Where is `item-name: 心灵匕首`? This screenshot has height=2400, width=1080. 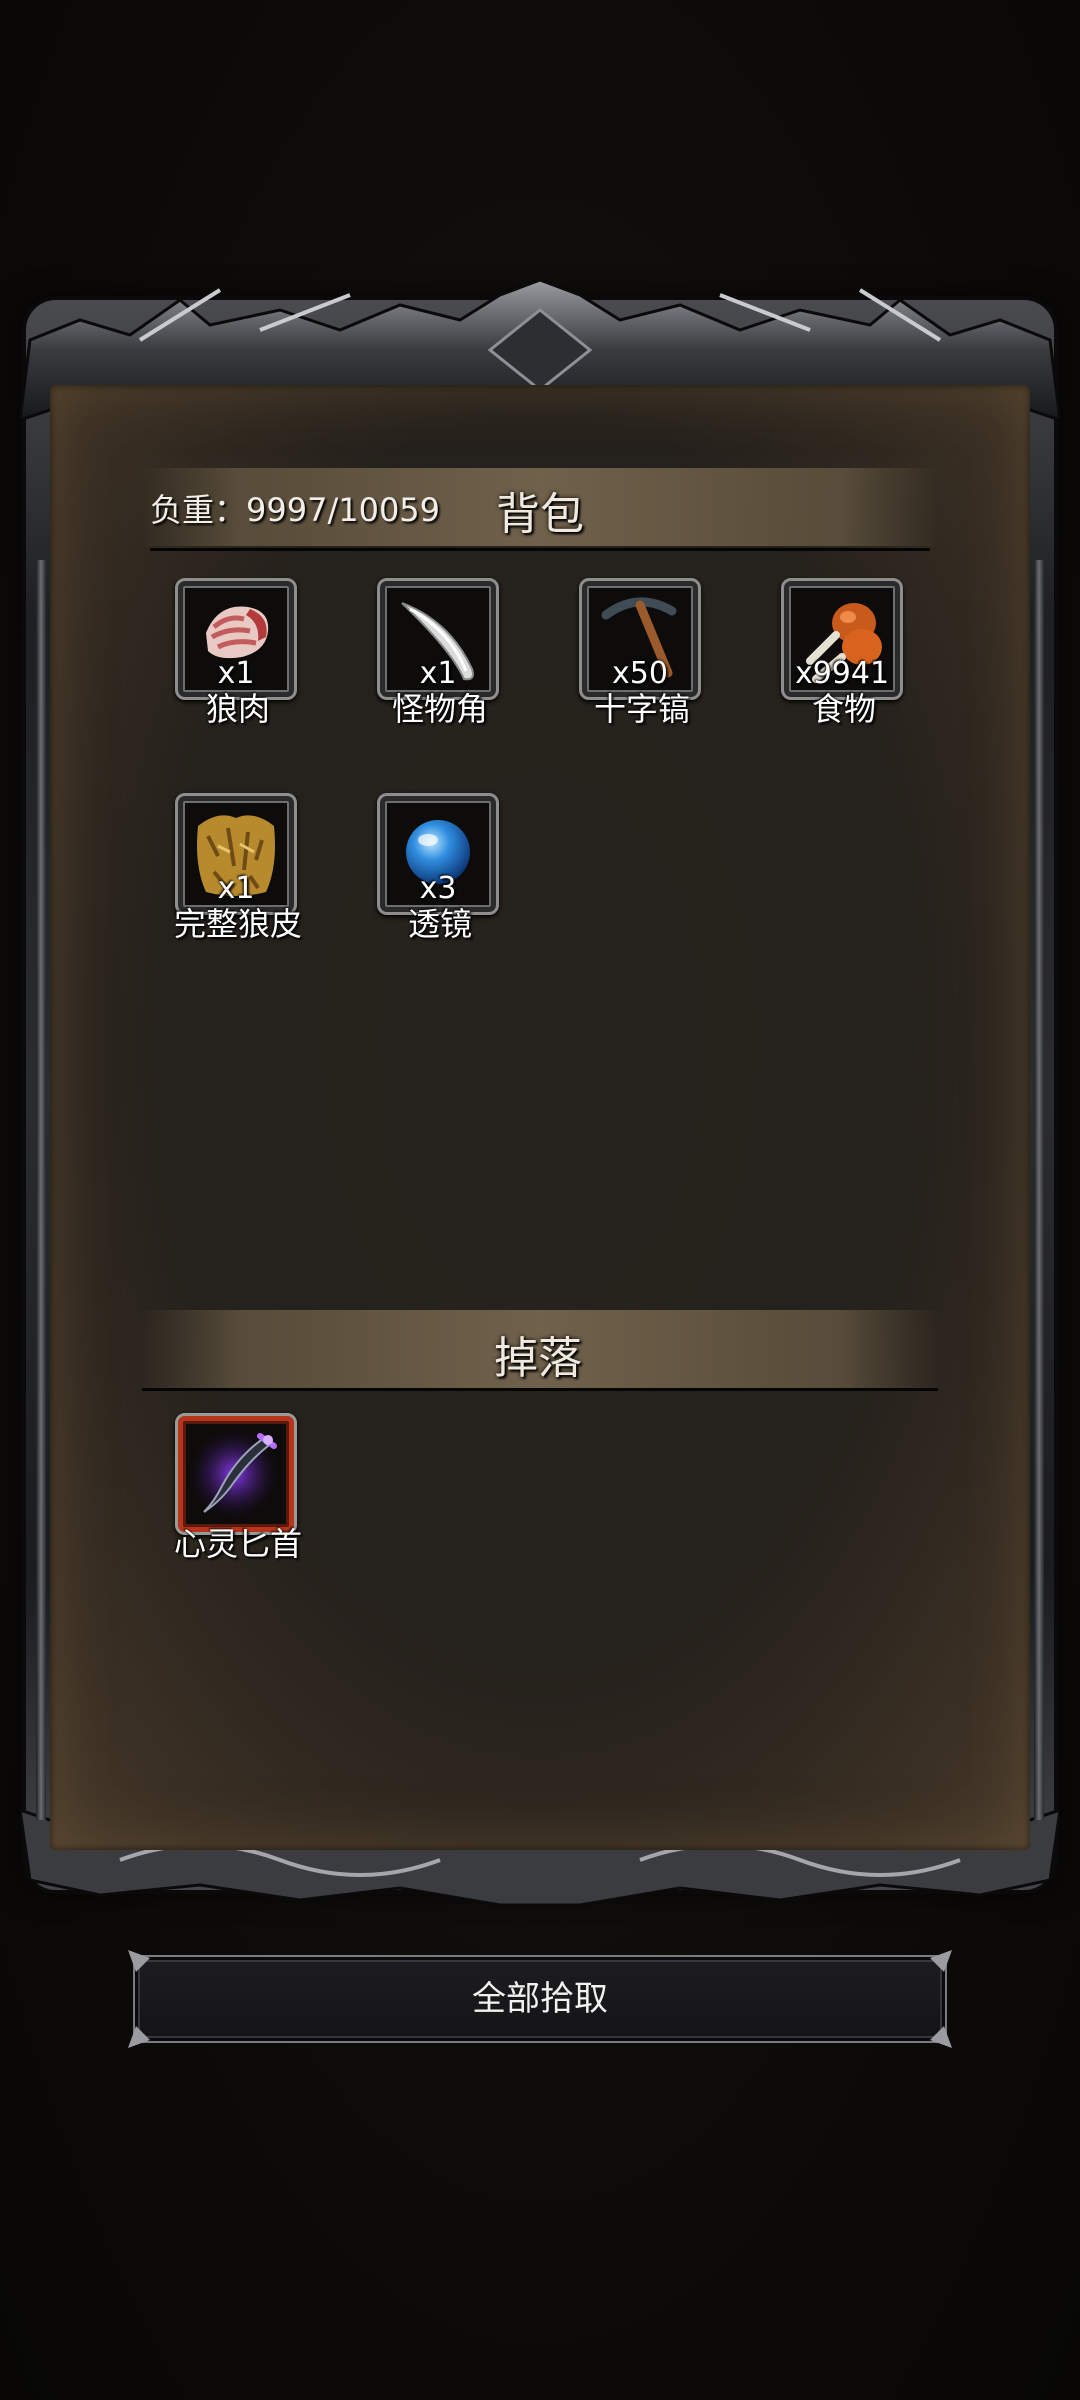 item-name: 心灵匕首 is located at coordinates (237, 1544).